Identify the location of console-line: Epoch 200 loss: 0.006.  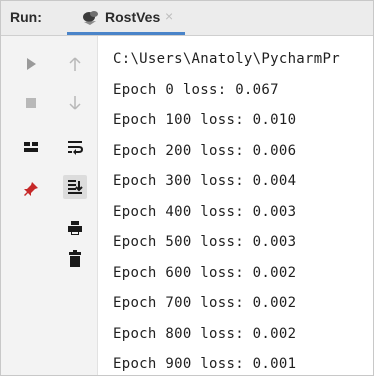
(205, 150).